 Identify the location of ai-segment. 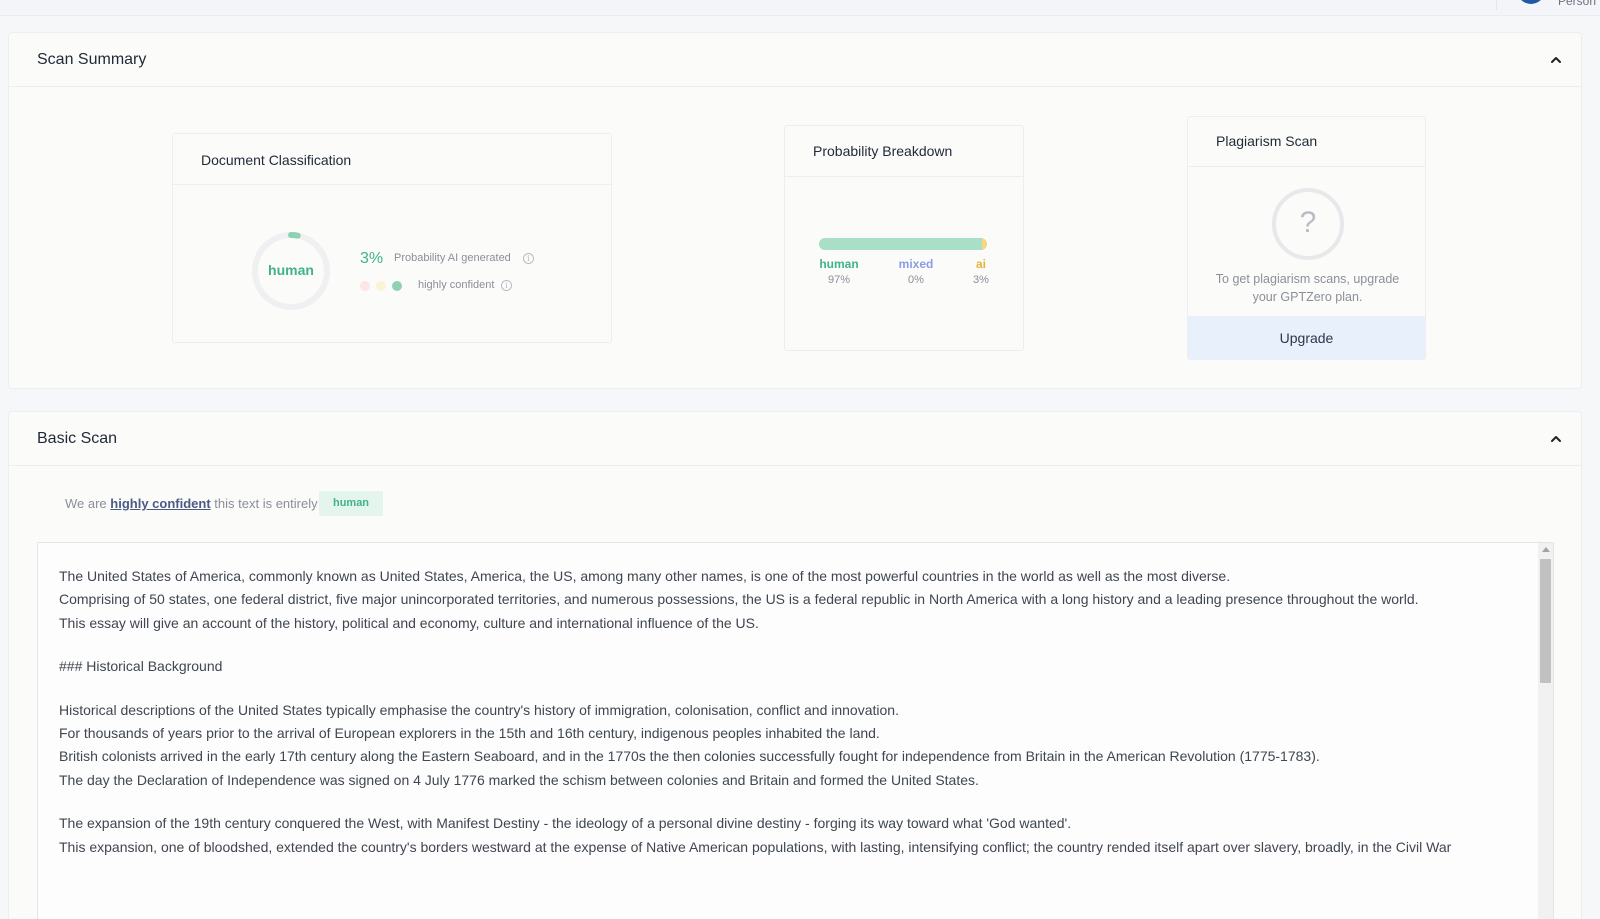
(984, 244).